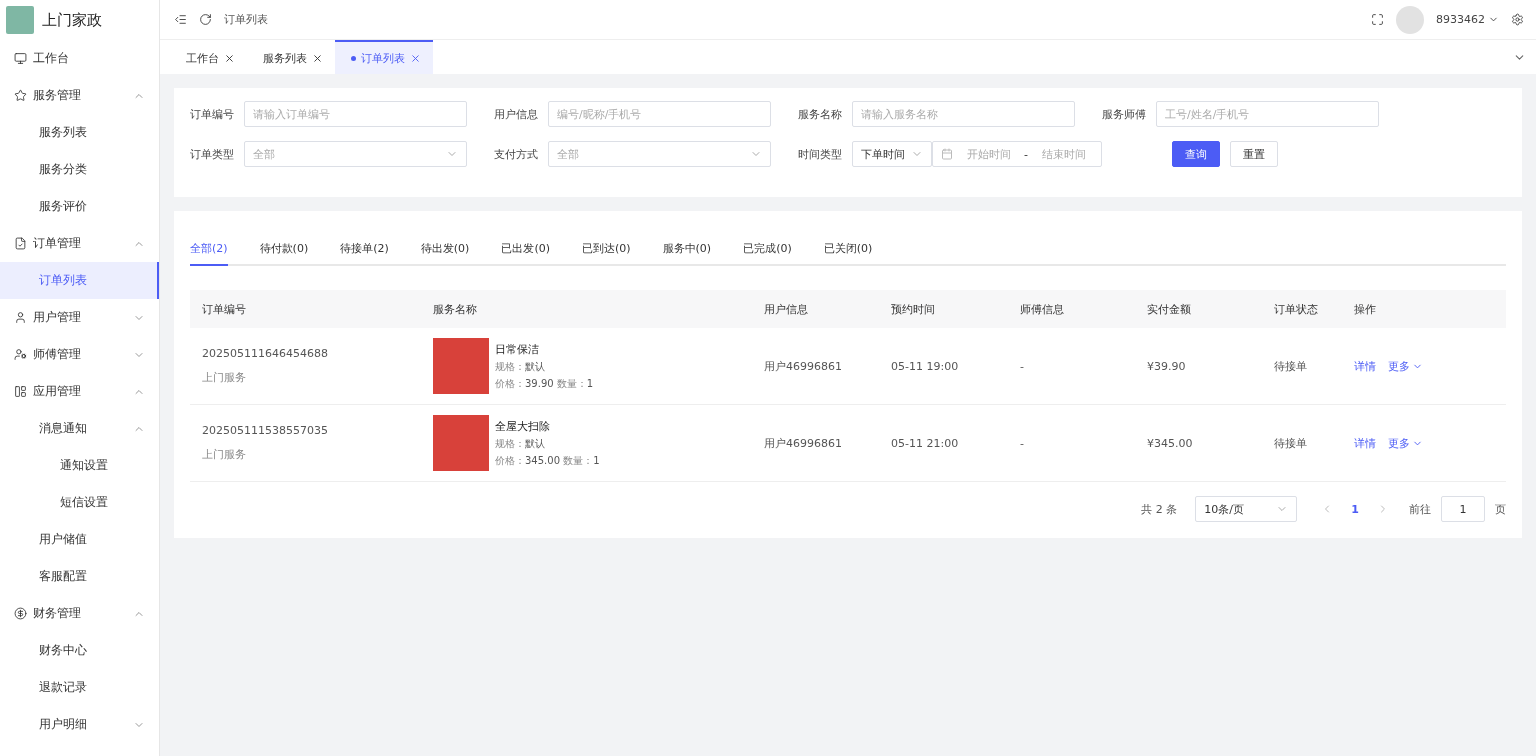 The height and width of the screenshot is (756, 1536). I want to click on status-tab: 服务中(0), so click(687, 249).